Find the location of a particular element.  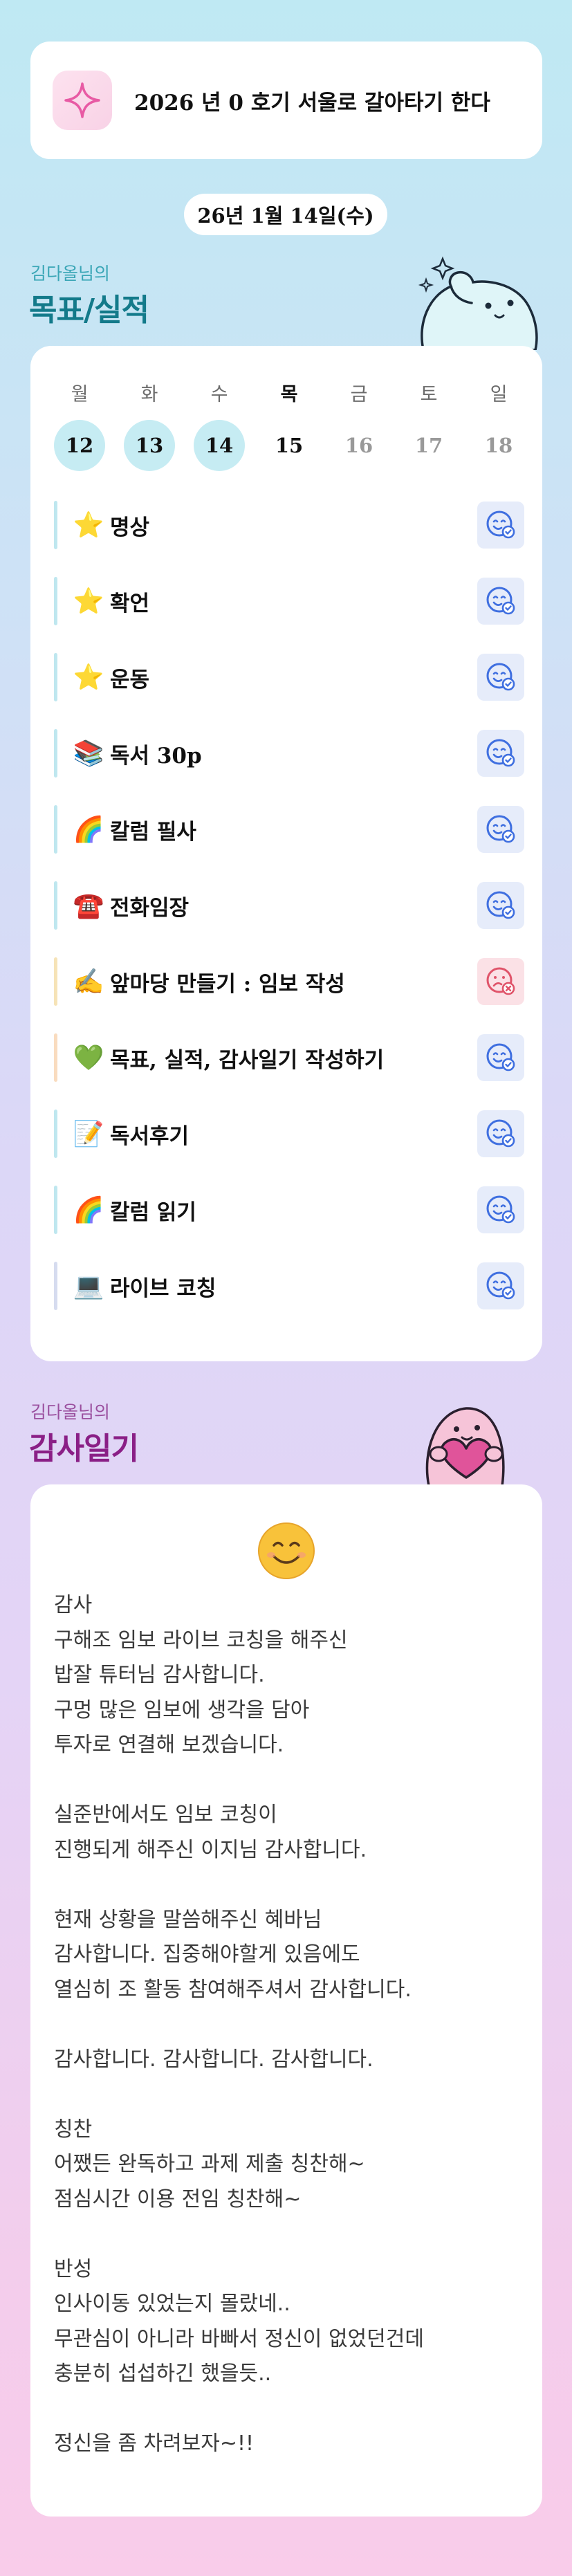

goals-owner-label: 김다올님의 is located at coordinates (70, 274).